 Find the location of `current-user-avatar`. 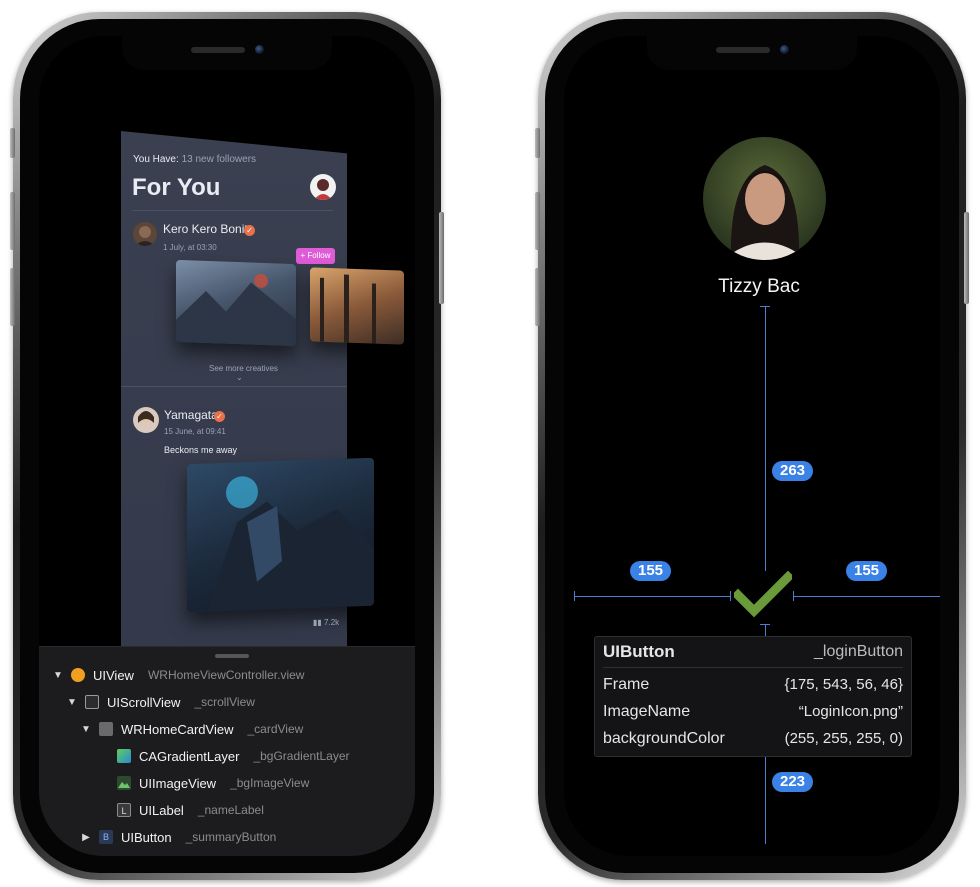

current-user-avatar is located at coordinates (323, 187).